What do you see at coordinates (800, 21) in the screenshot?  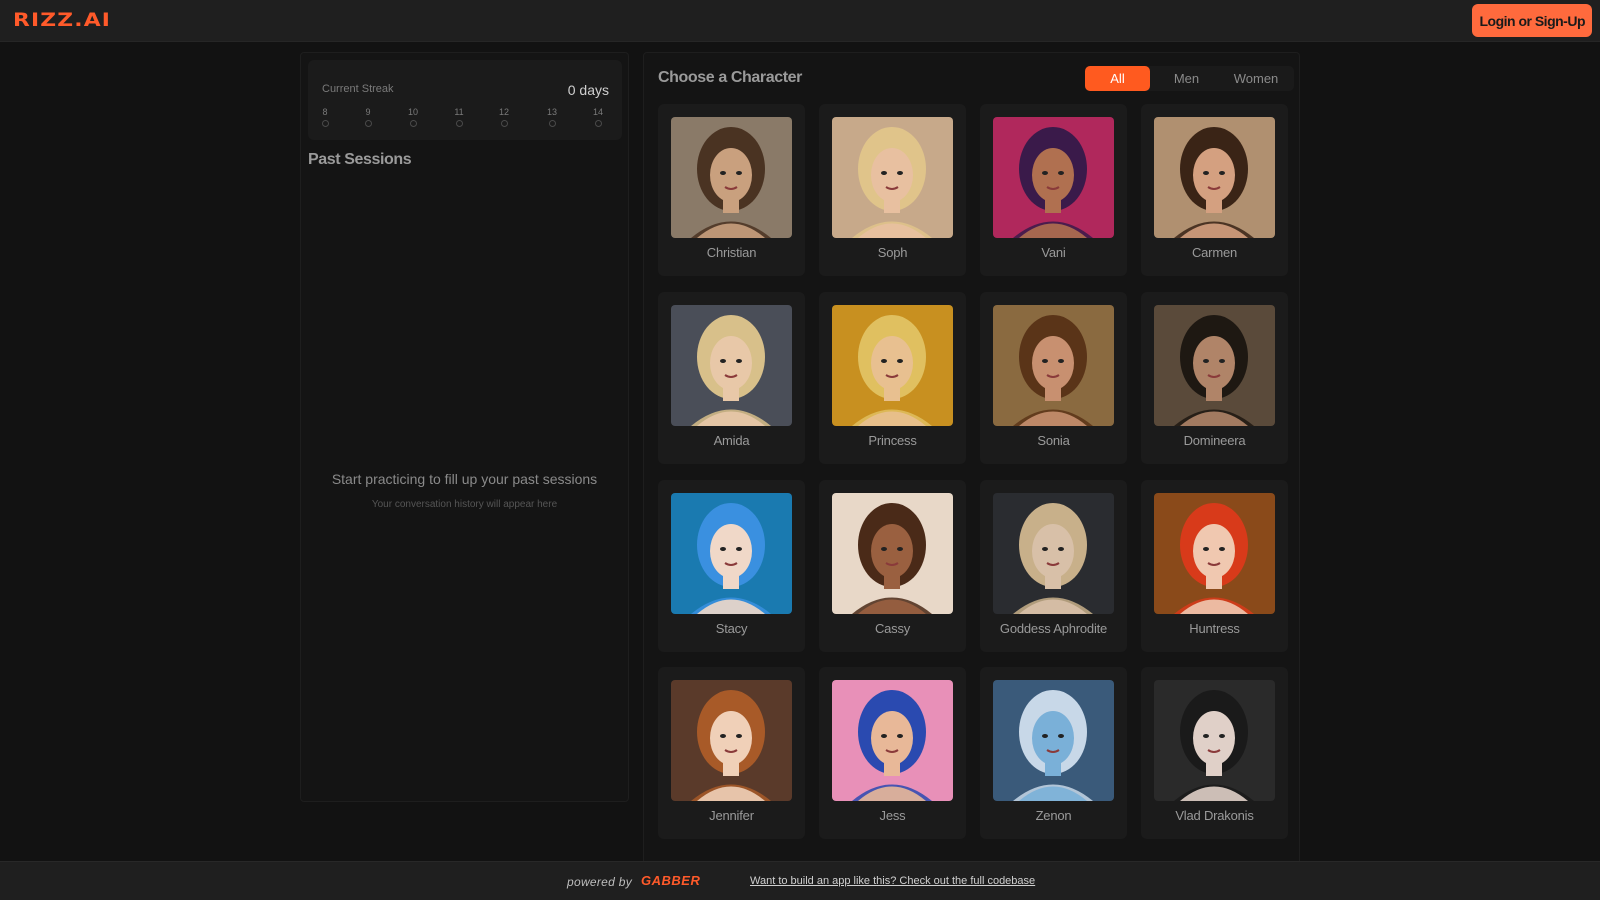 I see `top-navbar: RIZZ.AI Login or Sign-Up` at bounding box center [800, 21].